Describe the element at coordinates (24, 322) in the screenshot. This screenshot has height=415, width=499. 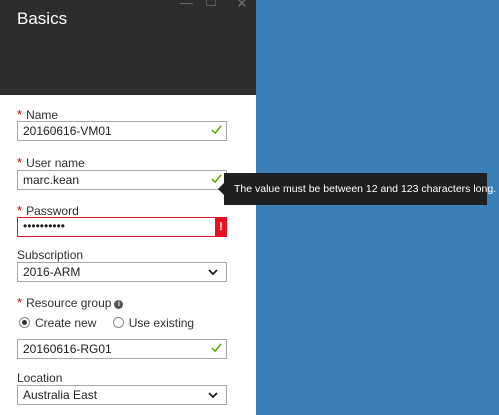
I see `radio-selected-icon` at that location.